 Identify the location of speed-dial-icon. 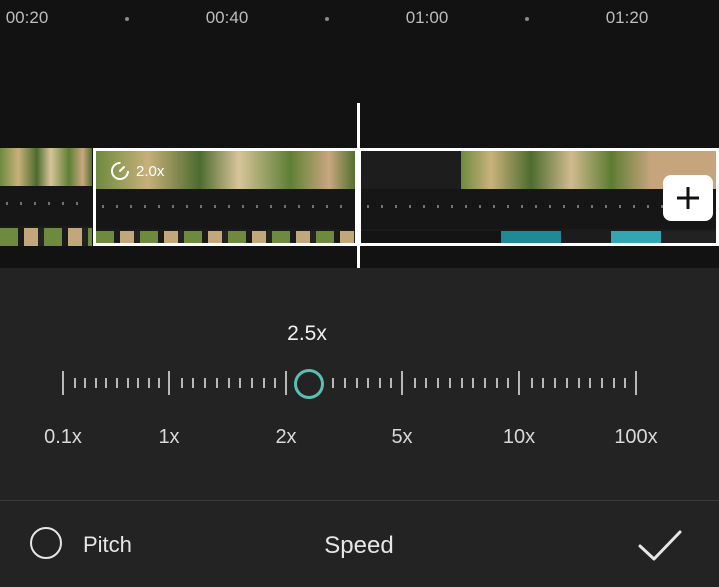
(120, 171).